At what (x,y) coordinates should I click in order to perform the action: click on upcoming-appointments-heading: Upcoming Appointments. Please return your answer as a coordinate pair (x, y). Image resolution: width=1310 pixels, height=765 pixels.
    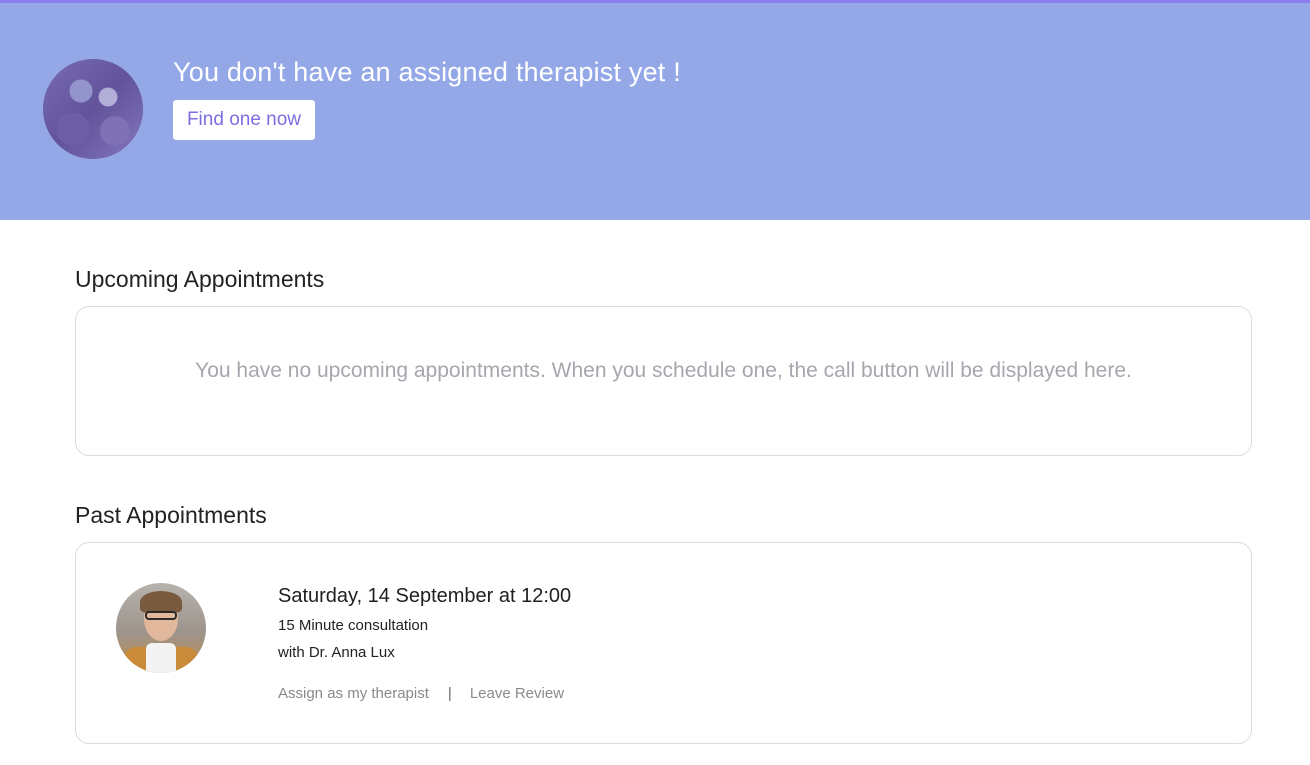
    Looking at the image, I should click on (200, 279).